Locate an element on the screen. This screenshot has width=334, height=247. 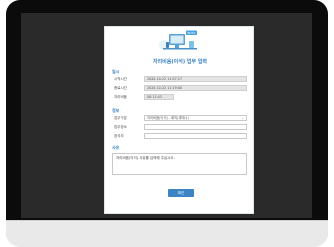
dialog-title: 자리비움(이석) 업무 입력 is located at coordinates (180, 62).